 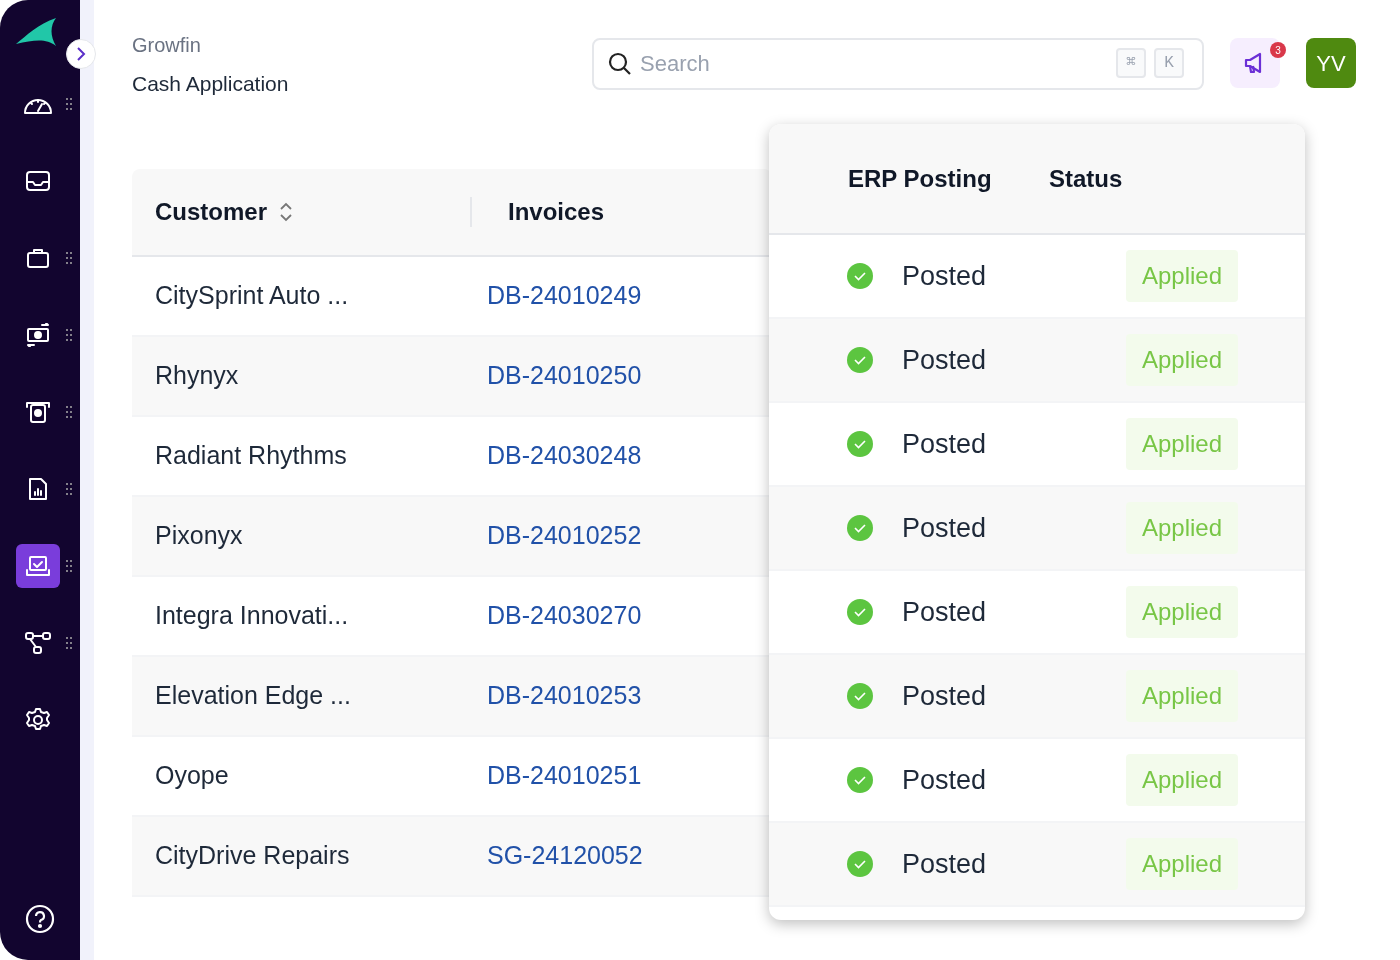 What do you see at coordinates (1169, 63) in the screenshot?
I see `shortcut-key: K` at bounding box center [1169, 63].